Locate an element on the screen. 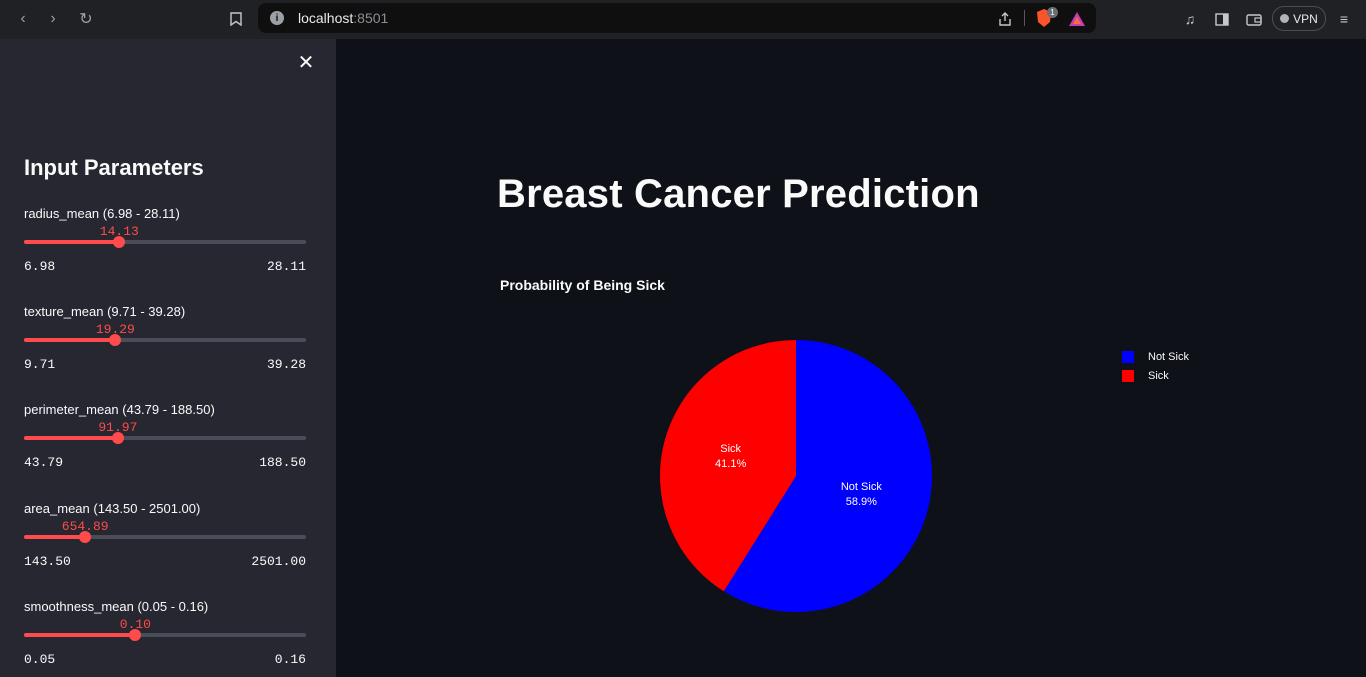 The image size is (1366, 677). music-icon: ♫ is located at coordinates (1190, 19).